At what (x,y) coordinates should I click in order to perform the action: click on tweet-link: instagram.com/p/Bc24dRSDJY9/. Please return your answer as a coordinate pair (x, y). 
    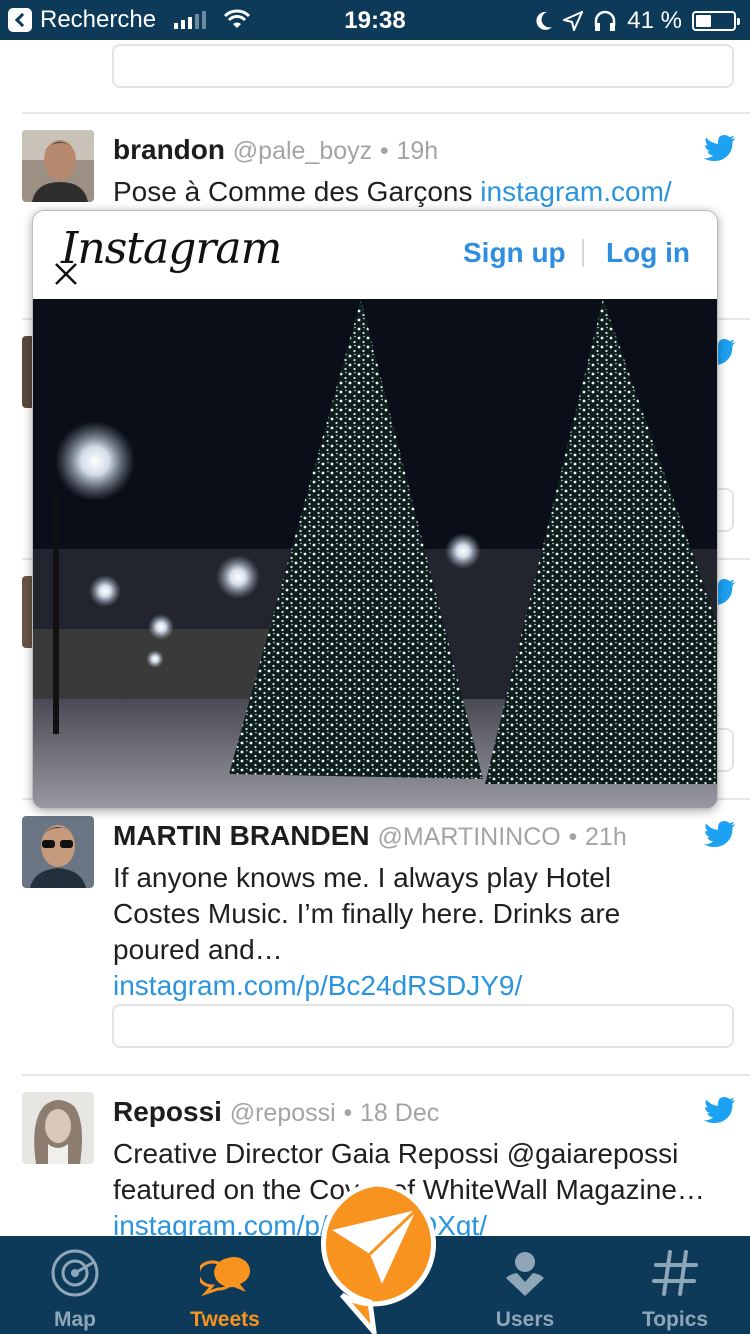
    Looking at the image, I should click on (317, 985).